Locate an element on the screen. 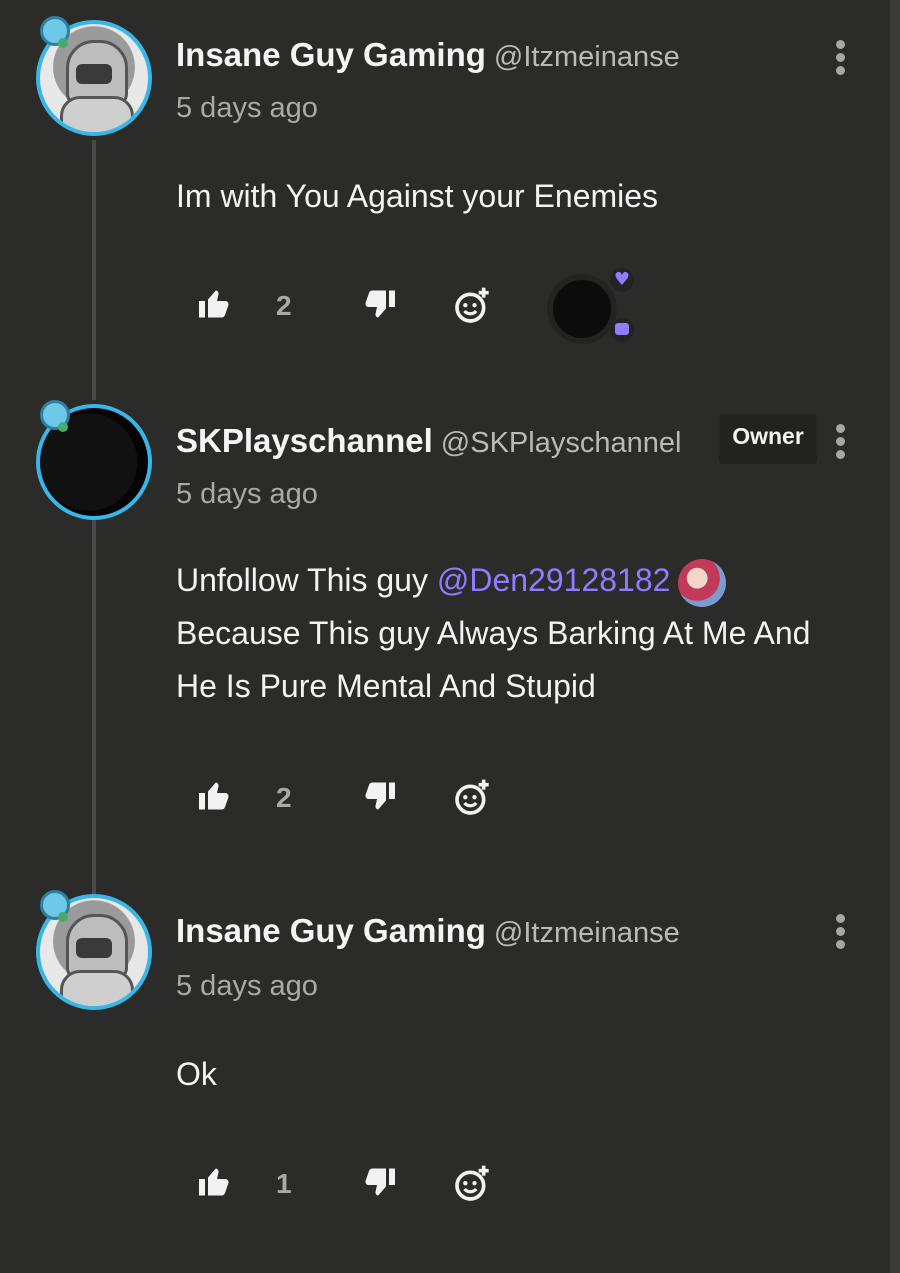 The width and height of the screenshot is (900, 1273). comment-actions: 2 is located at coordinates (446, 803).